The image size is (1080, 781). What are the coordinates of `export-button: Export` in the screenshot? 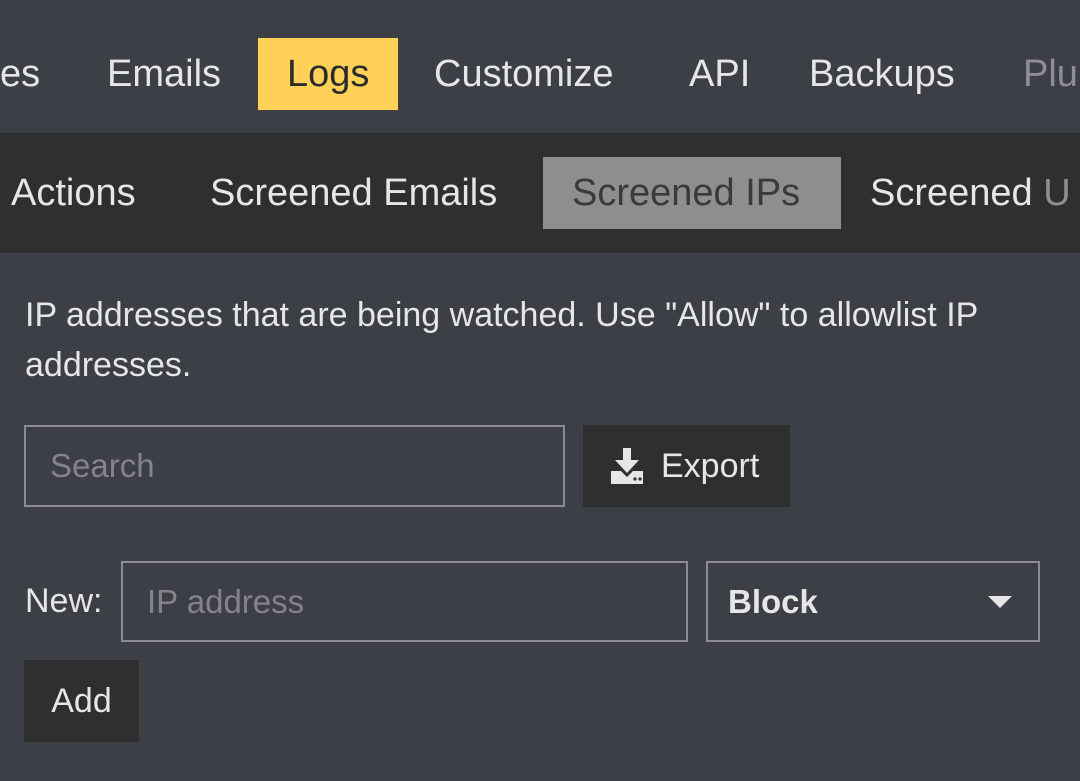 It's located at (686, 466).